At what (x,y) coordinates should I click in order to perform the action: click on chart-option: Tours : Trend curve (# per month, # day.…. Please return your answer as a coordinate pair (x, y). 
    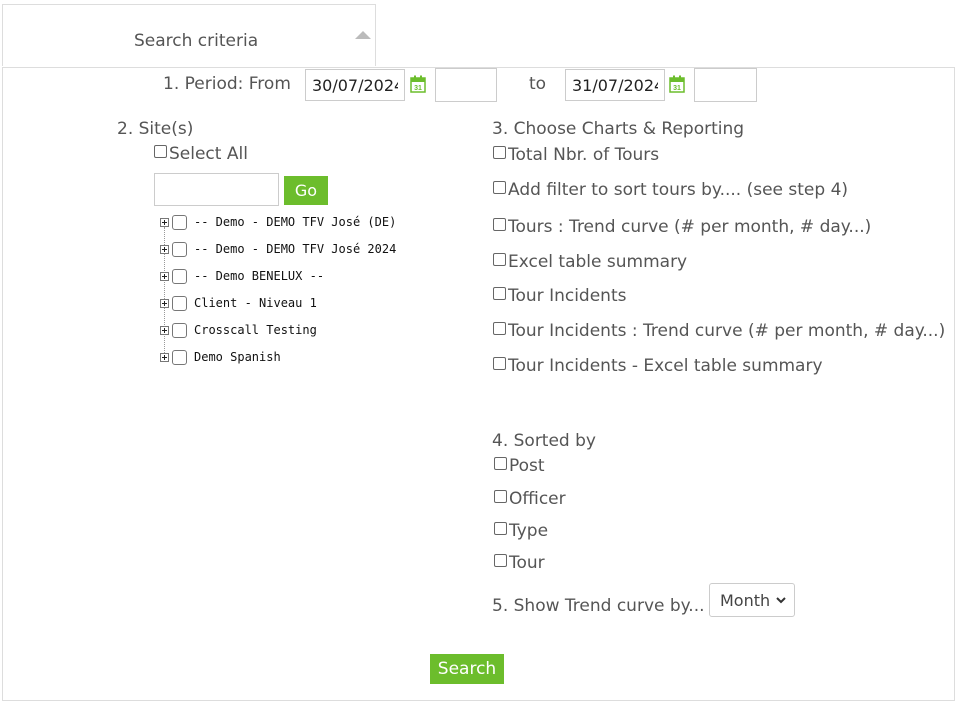
    Looking at the image, I should click on (682, 227).